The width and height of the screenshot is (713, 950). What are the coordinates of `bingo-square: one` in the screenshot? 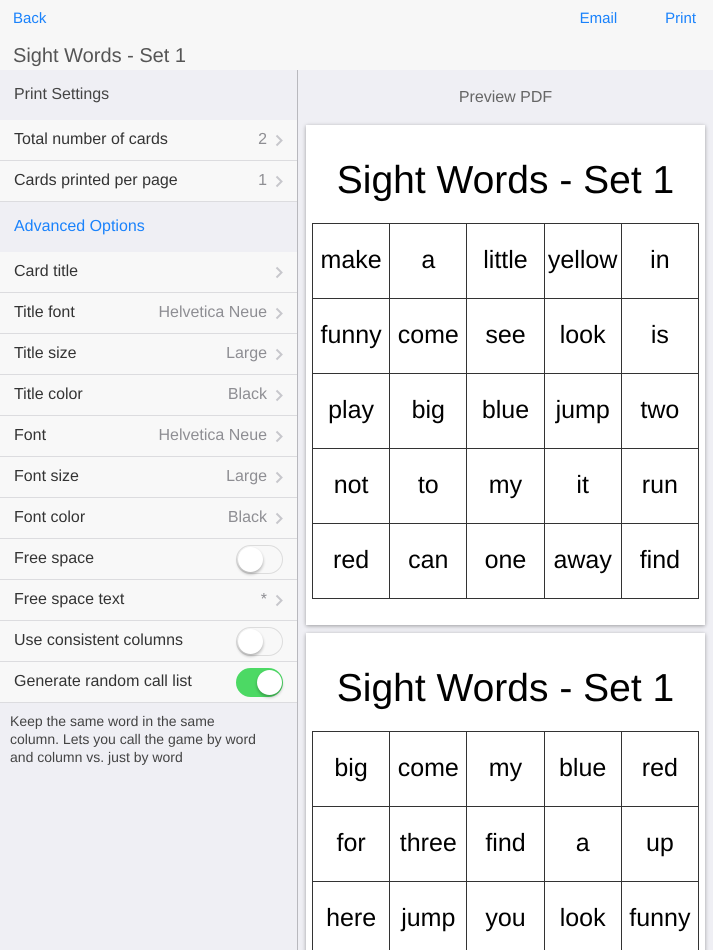 It's located at (505, 561).